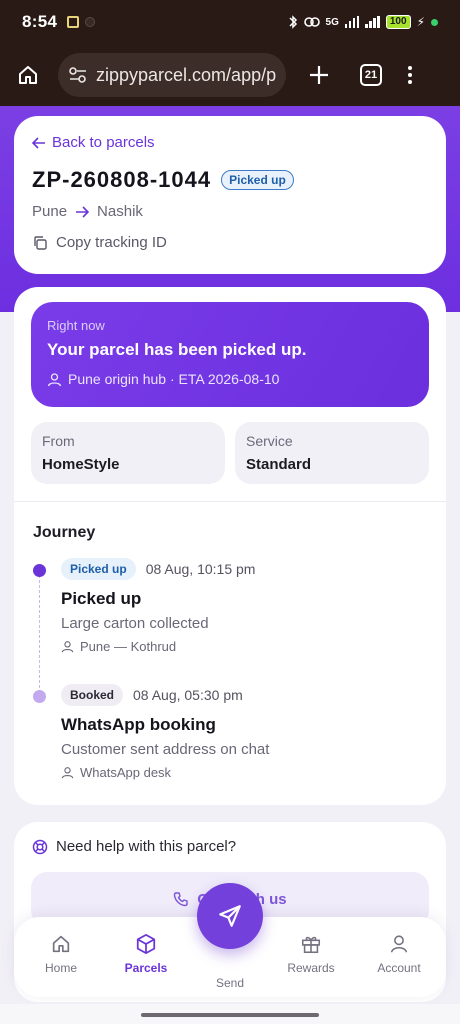 The height and width of the screenshot is (1024, 460). I want to click on event-title: WhatsApp booking, so click(138, 724).